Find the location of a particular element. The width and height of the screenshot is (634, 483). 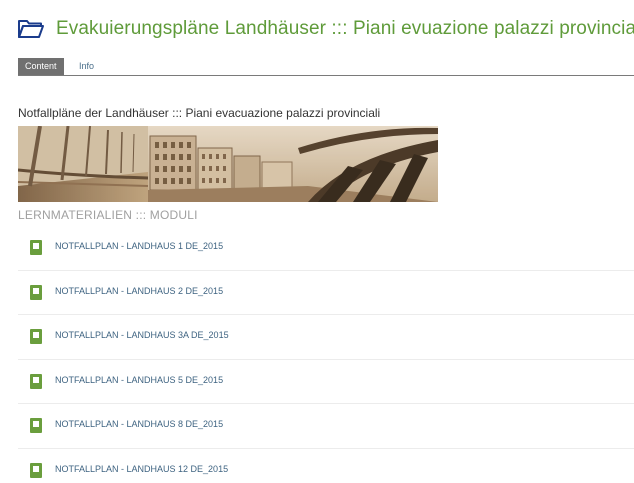

list-item: NOTFALLPLAN - LANDHAUS 1 DE_2015 is located at coordinates (326, 248).